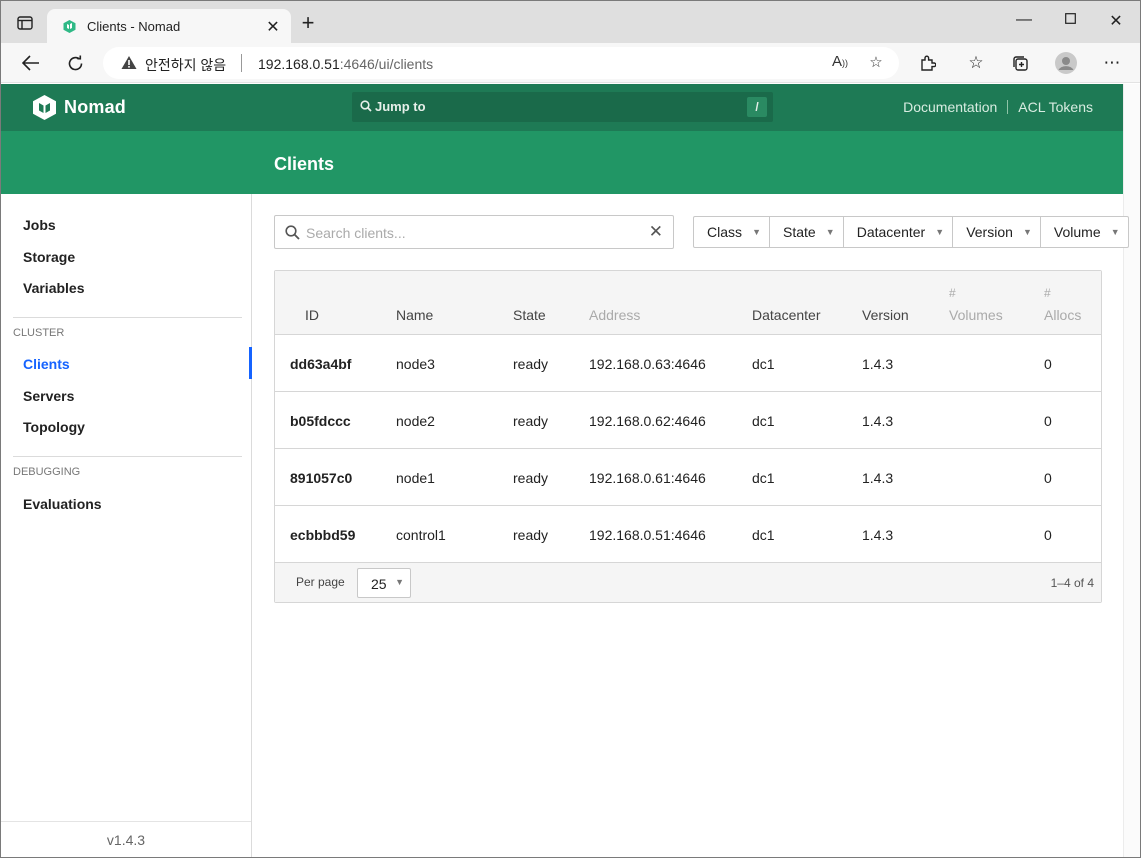 The width and height of the screenshot is (1141, 858). What do you see at coordinates (1072, 583) in the screenshot?
I see `pagination-count: 1–4 of 4` at bounding box center [1072, 583].